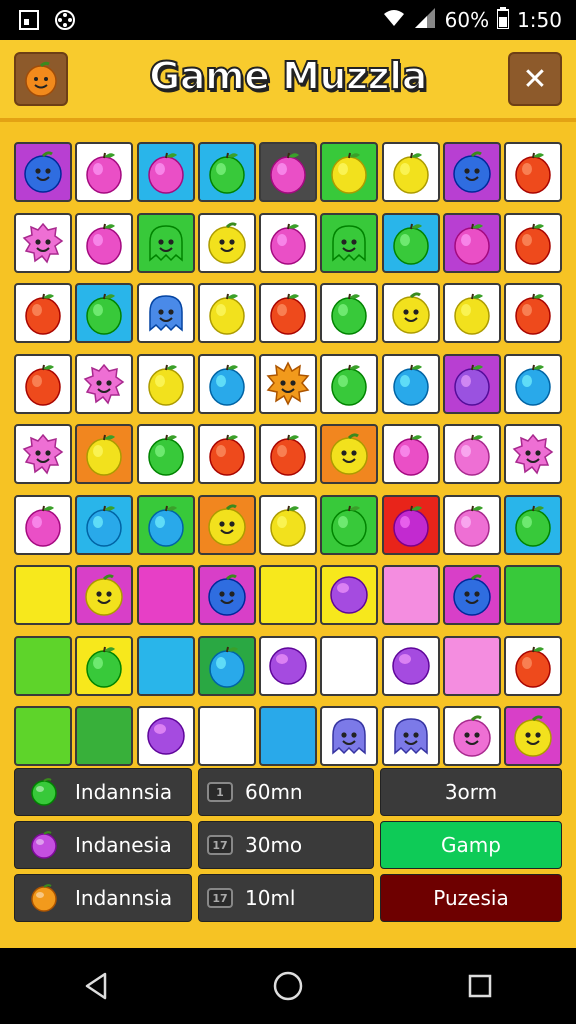 The height and width of the screenshot is (1024, 576). What do you see at coordinates (103, 845) in the screenshot?
I see `region-cell: Indanesia` at bounding box center [103, 845].